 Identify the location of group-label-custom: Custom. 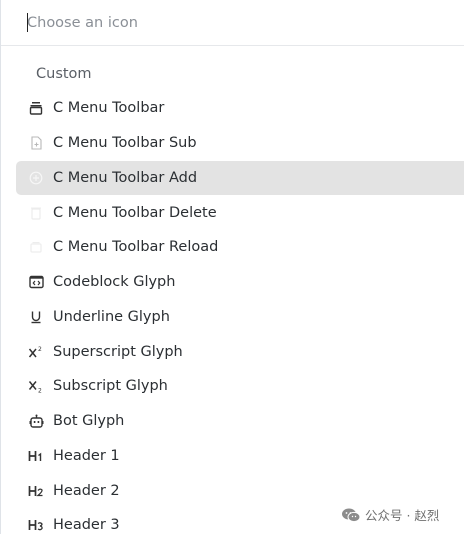
(64, 74).